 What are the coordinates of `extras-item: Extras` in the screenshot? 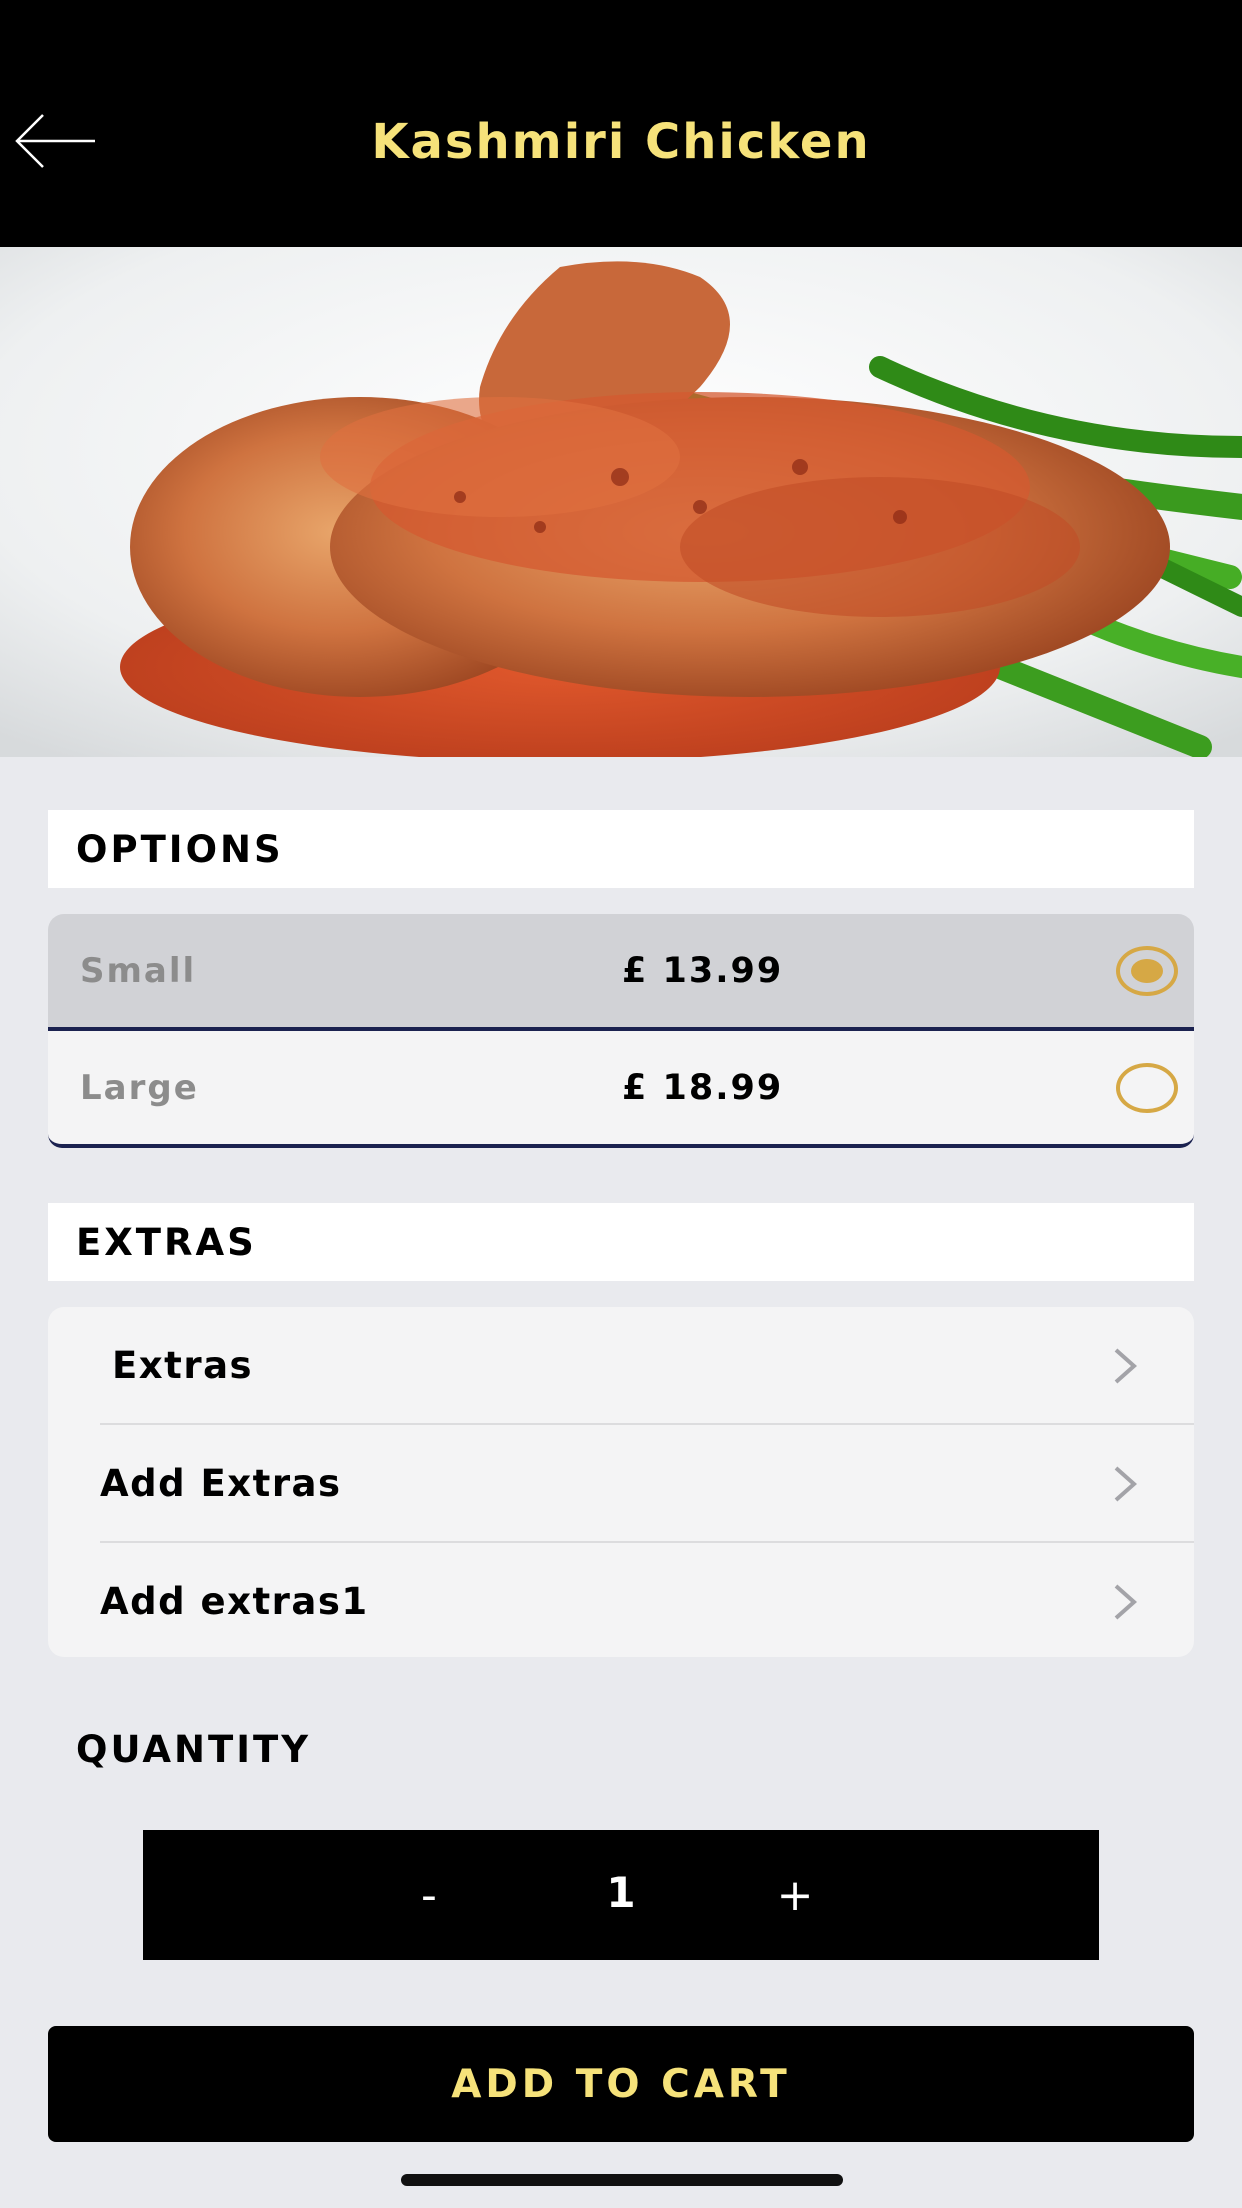 It's located at (621, 1365).